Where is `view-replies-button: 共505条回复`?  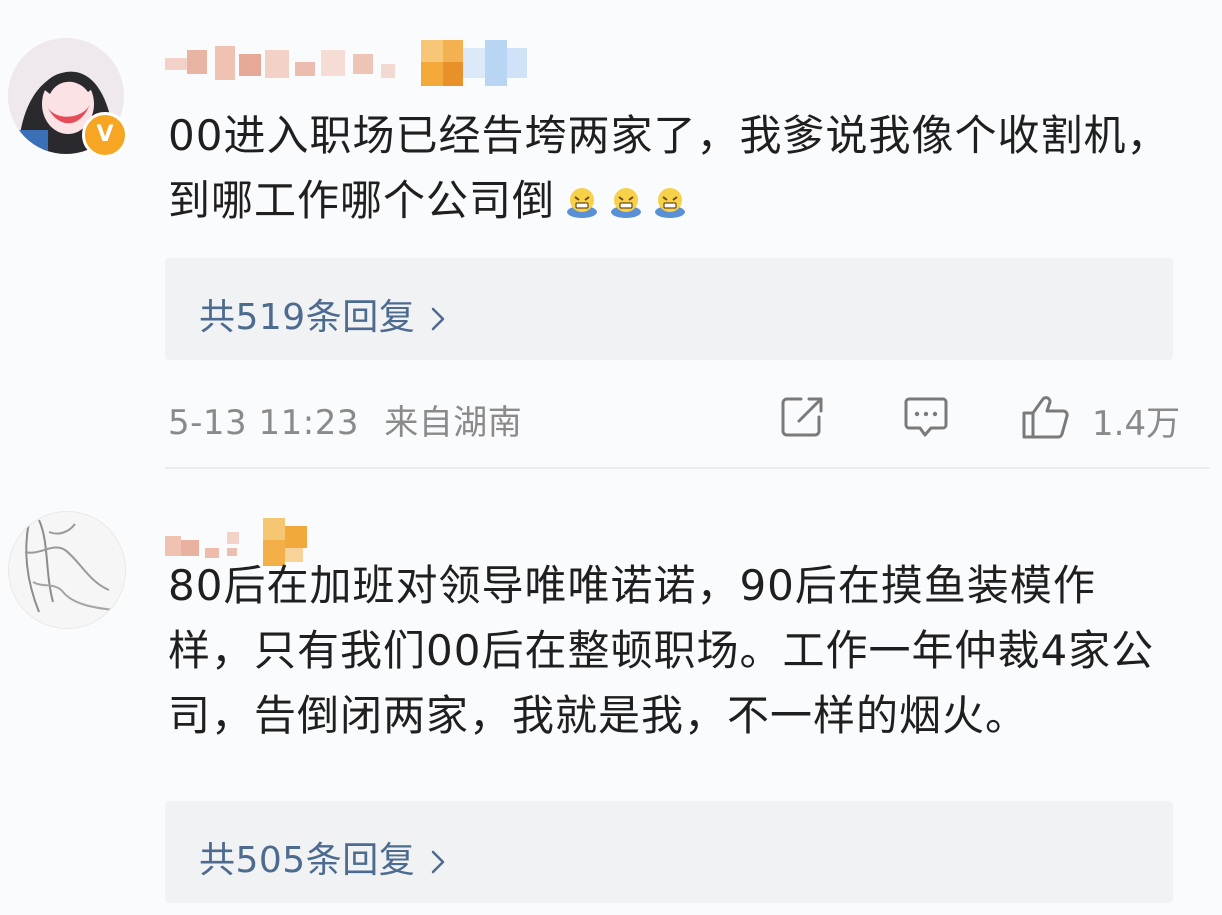 view-replies-button: 共505条回复 is located at coordinates (669, 852).